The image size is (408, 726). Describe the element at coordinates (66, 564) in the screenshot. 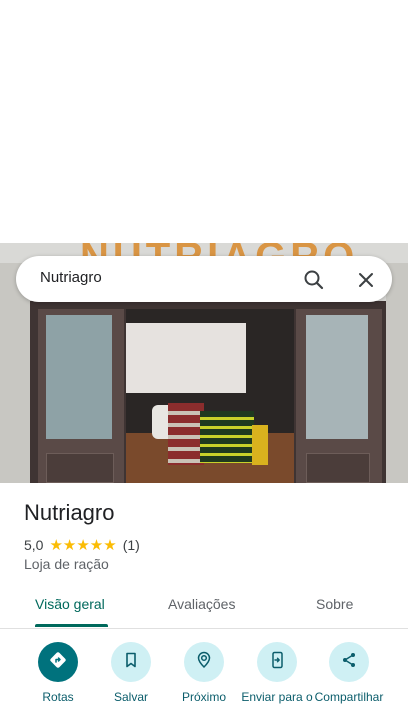

I see `place-category: Loja de ração` at that location.